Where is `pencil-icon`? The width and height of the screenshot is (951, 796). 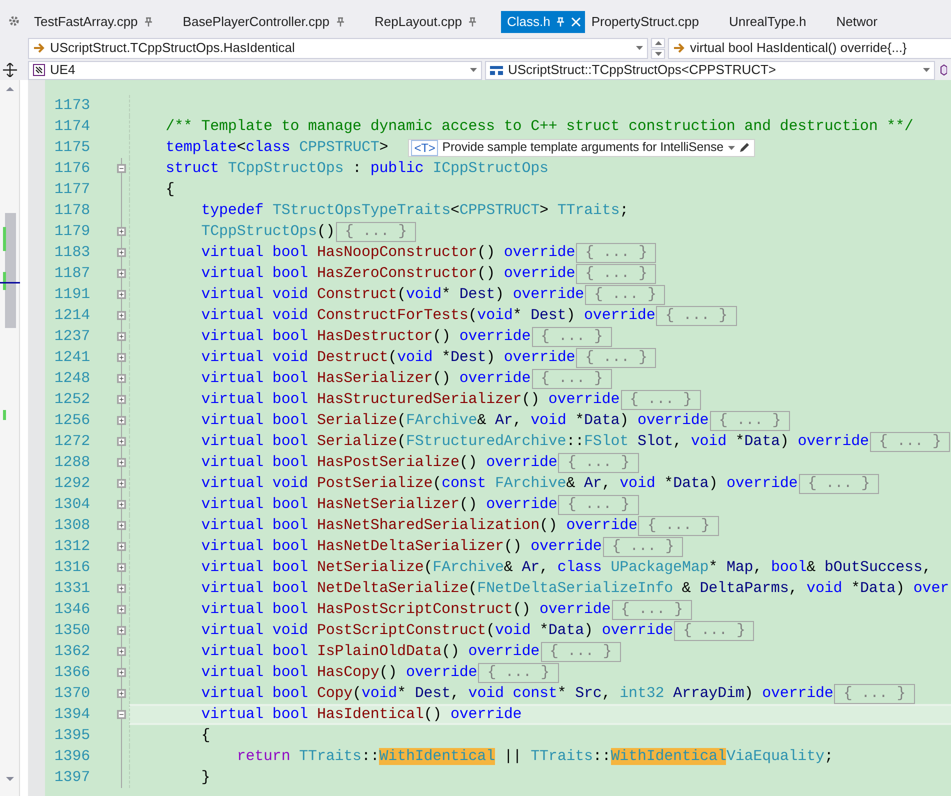 pencil-icon is located at coordinates (744, 147).